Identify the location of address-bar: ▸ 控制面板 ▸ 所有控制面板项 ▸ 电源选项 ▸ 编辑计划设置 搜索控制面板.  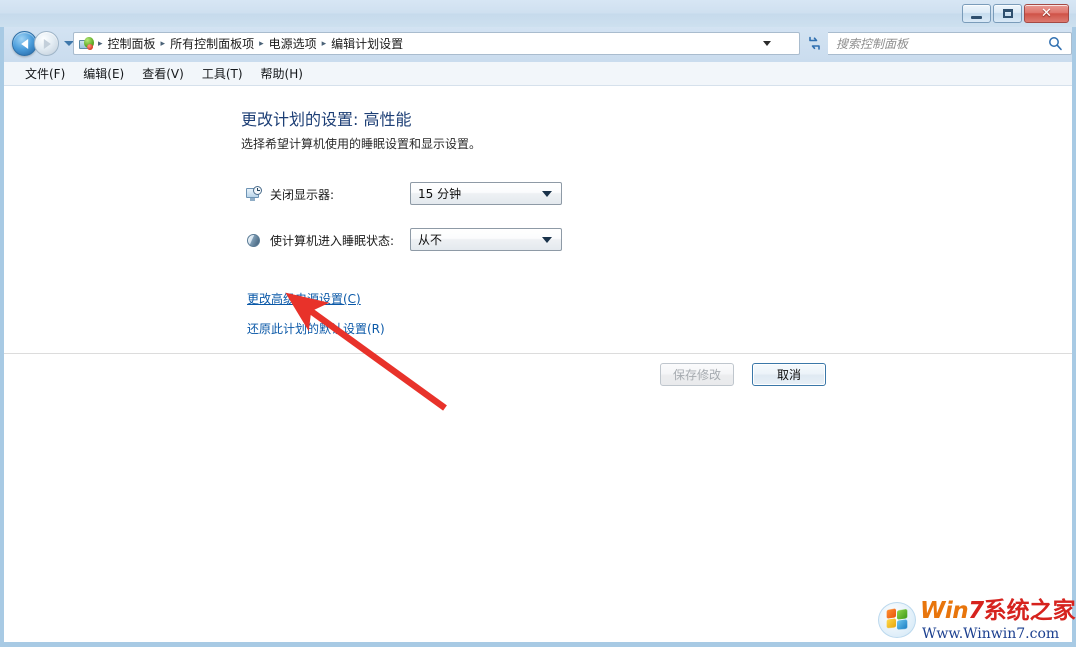
(538, 44).